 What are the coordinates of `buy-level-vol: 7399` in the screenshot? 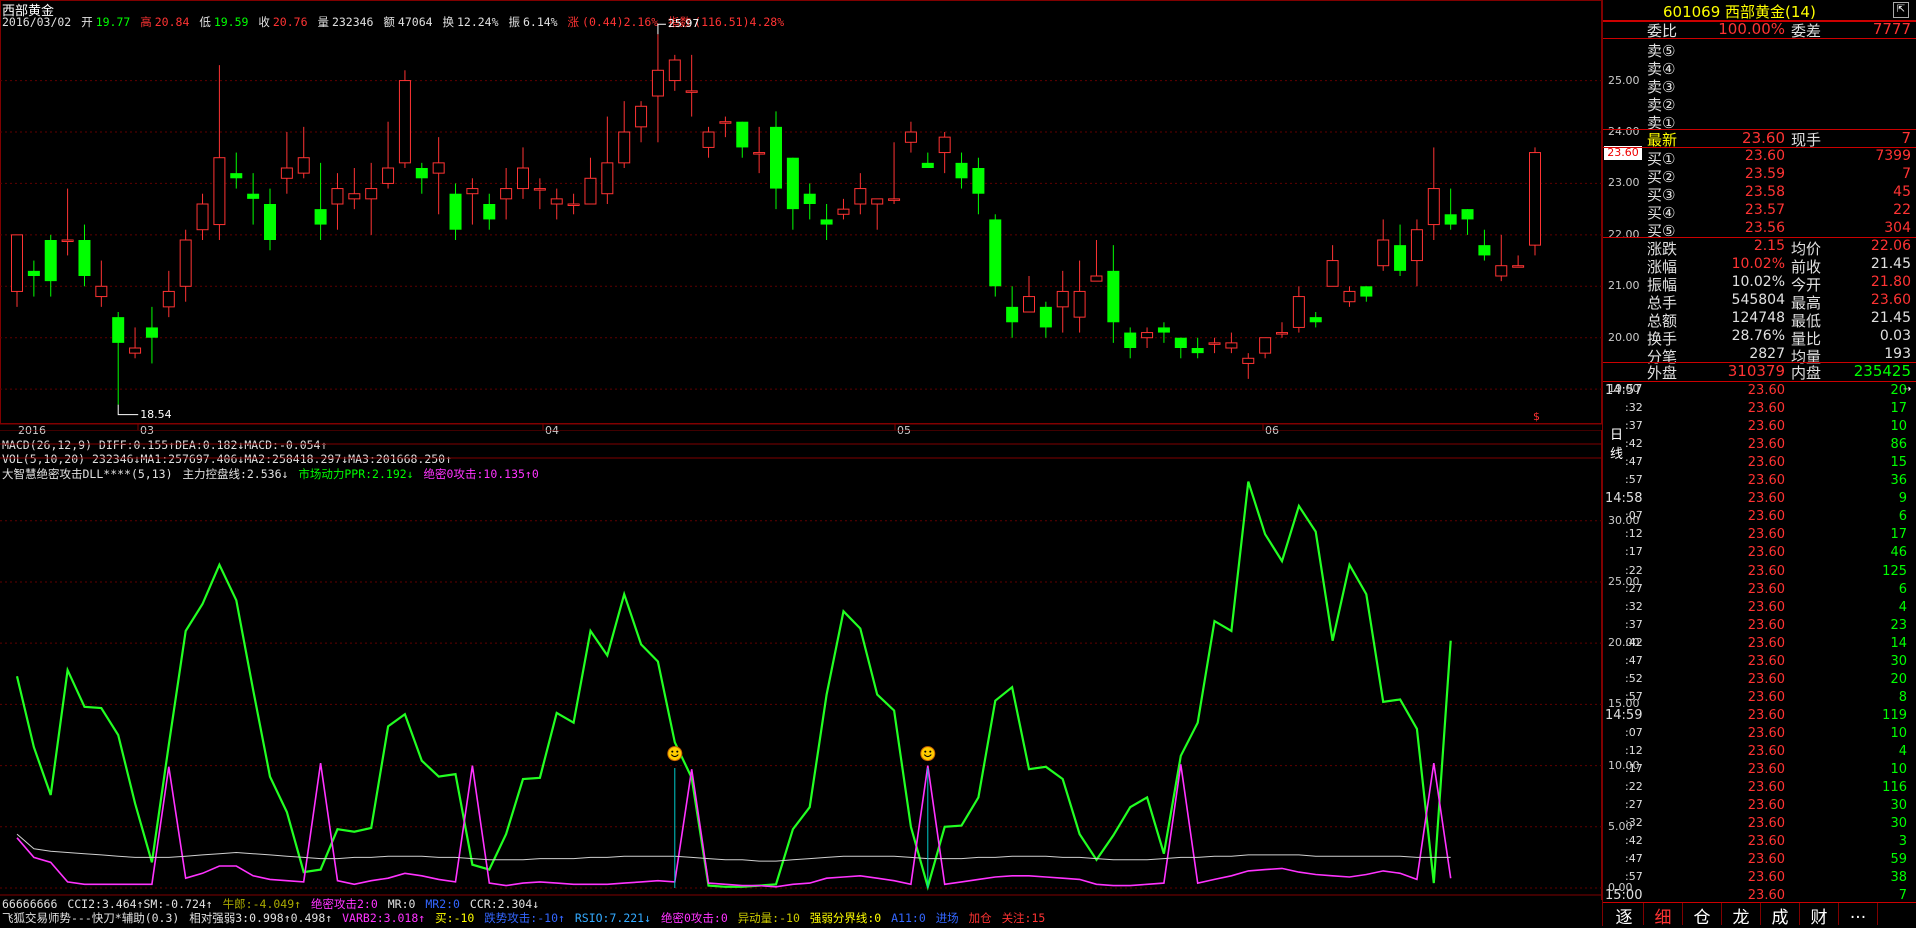 It's located at (1893, 156).